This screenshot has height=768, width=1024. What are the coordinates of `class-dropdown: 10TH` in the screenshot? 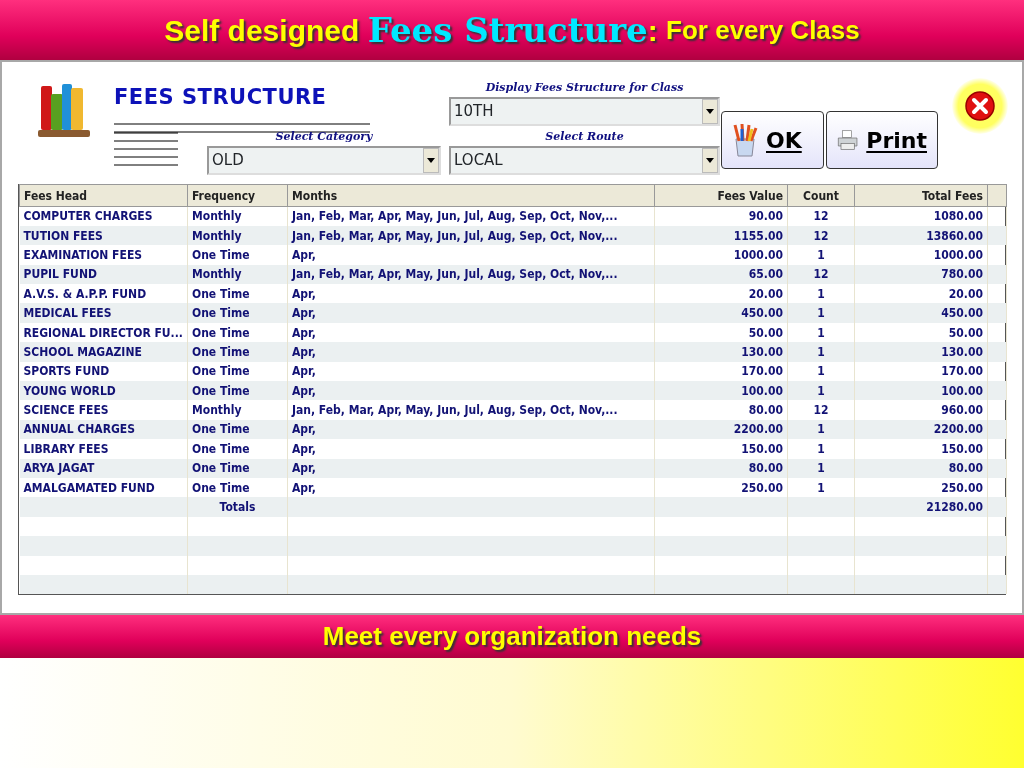 It's located at (584, 111).